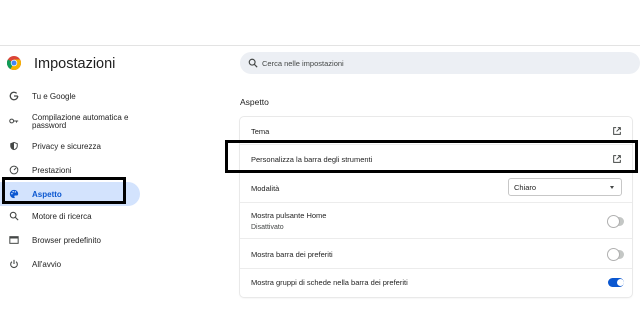  Describe the element at coordinates (431, 156) in the screenshot. I see `highlight-box-customize-toolbar` at that location.